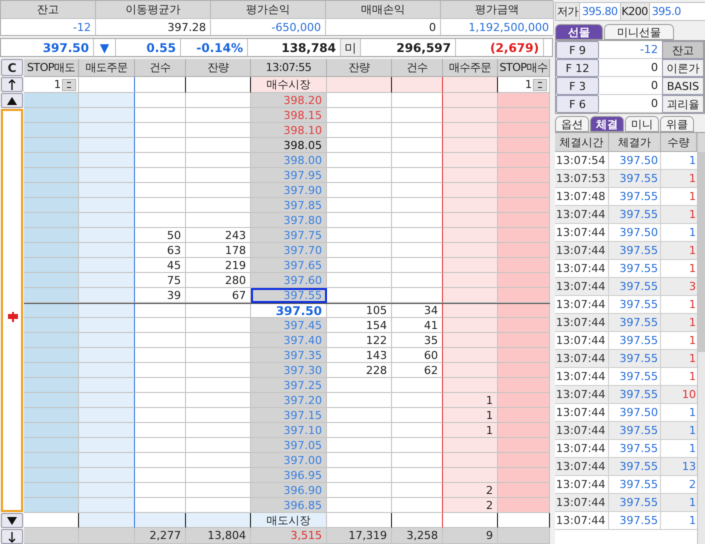 This screenshot has width=705, height=544. What do you see at coordinates (12, 520) in the screenshot?
I see `page-down-button` at bounding box center [12, 520].